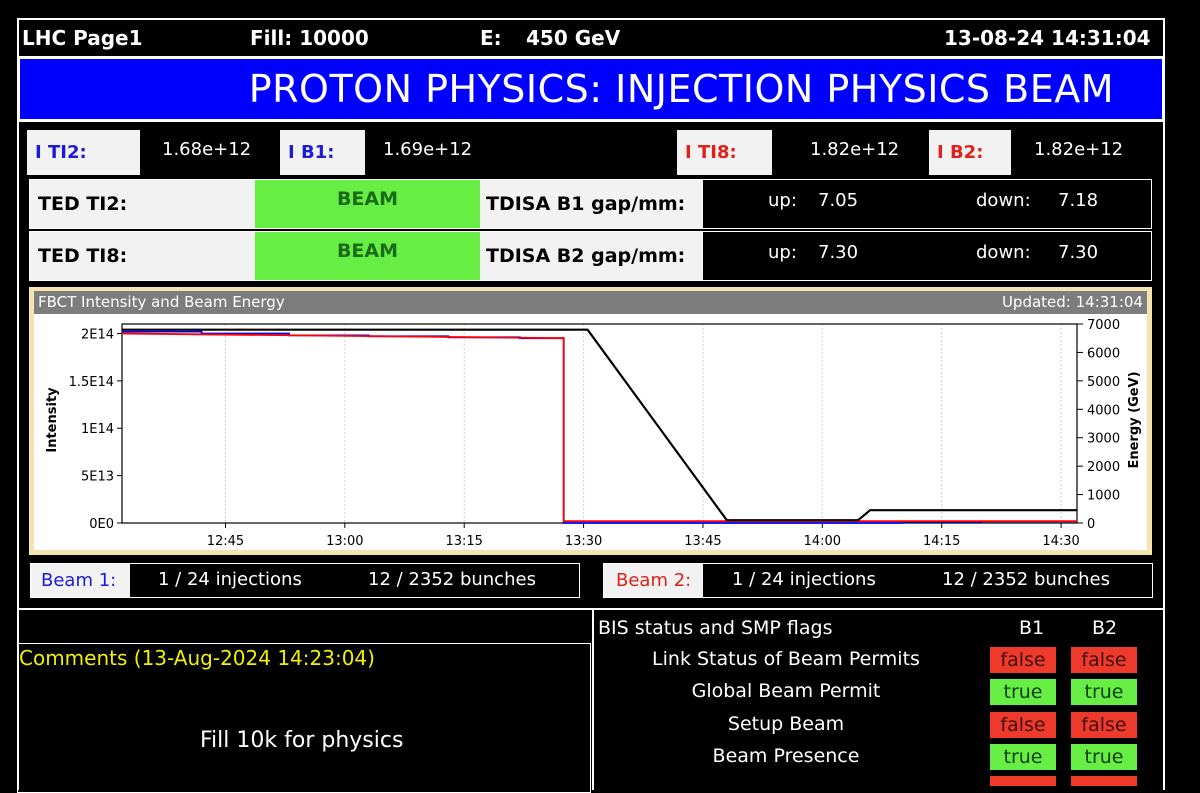 This screenshot has height=793, width=1200. I want to click on bis-row-label: Global Beam Permit, so click(786, 691).